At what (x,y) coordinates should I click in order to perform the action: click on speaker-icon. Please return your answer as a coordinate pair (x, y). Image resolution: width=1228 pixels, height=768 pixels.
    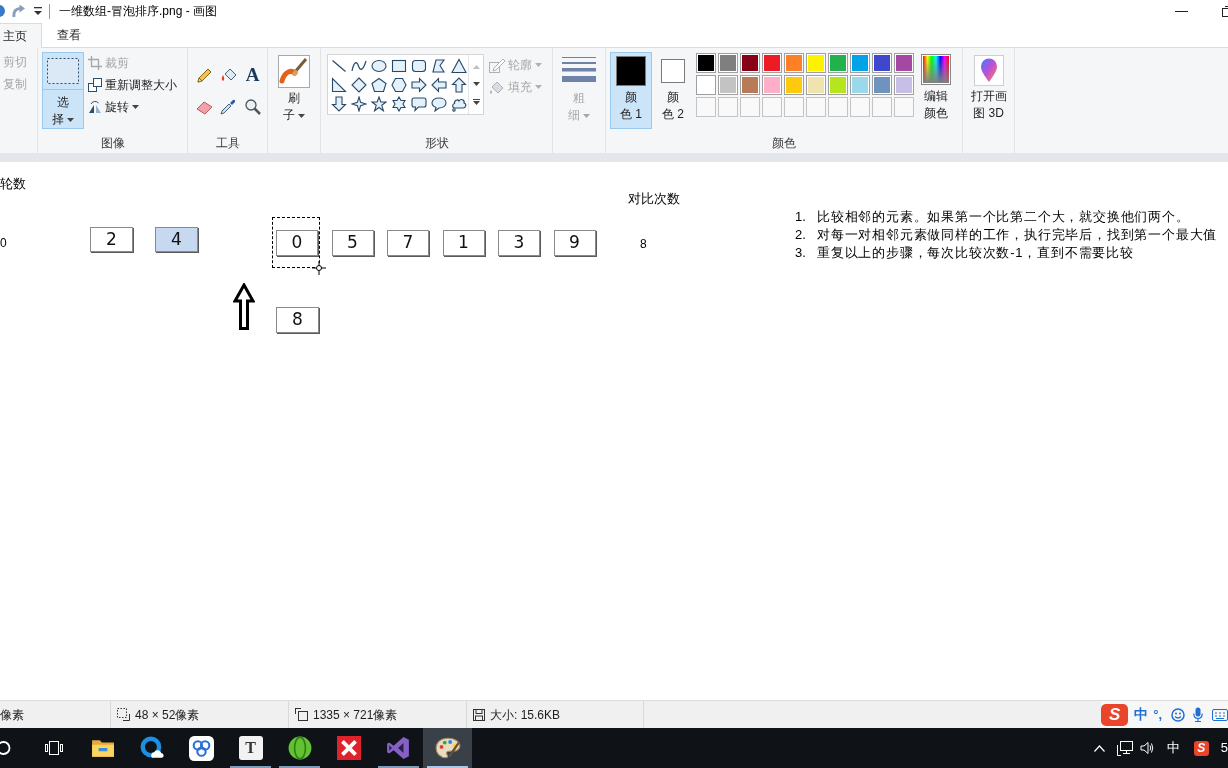
    Looking at the image, I should click on (1146, 748).